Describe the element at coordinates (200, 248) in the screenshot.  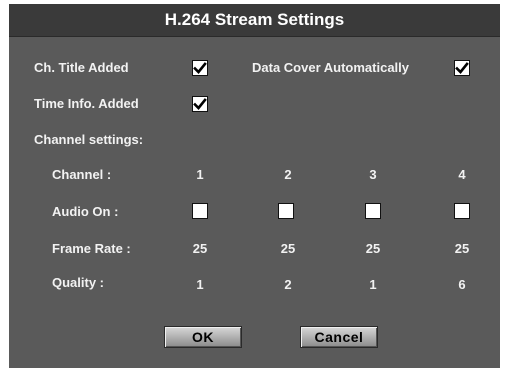
I see `channel-1-frame-rate: 25` at that location.